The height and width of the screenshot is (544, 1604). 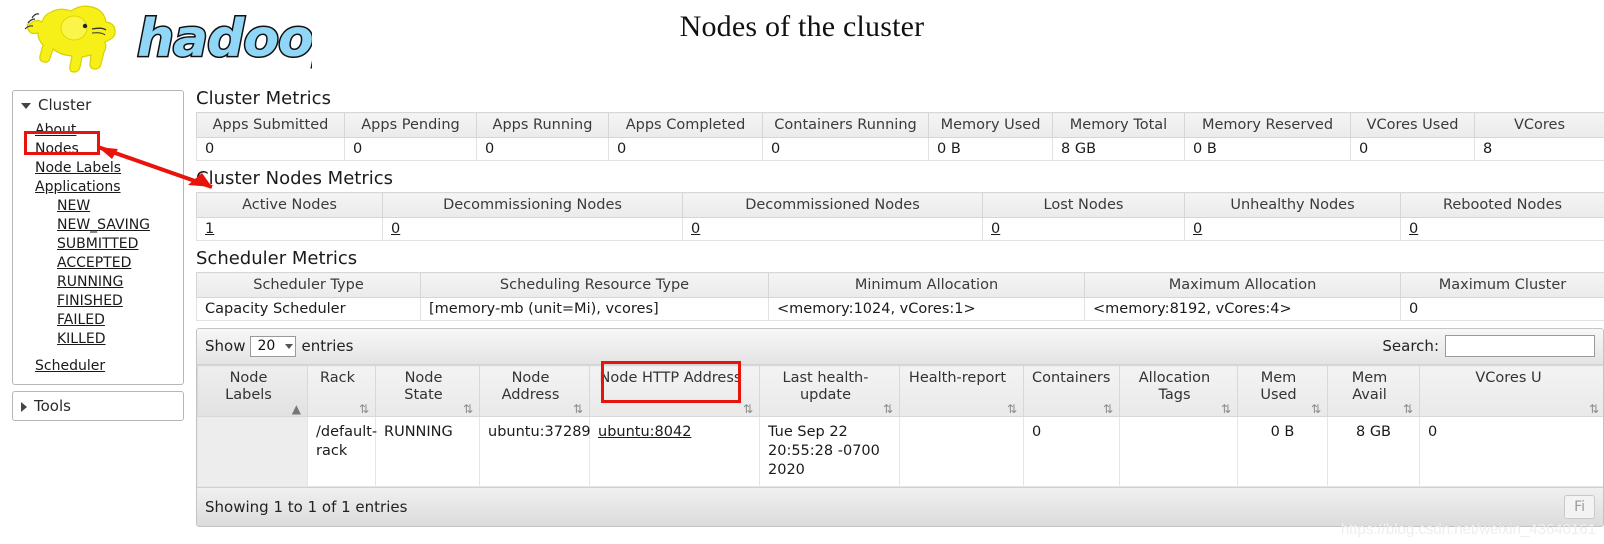 What do you see at coordinates (98, 301) in the screenshot?
I see `sidebar-item-finished: FINISHED` at bounding box center [98, 301].